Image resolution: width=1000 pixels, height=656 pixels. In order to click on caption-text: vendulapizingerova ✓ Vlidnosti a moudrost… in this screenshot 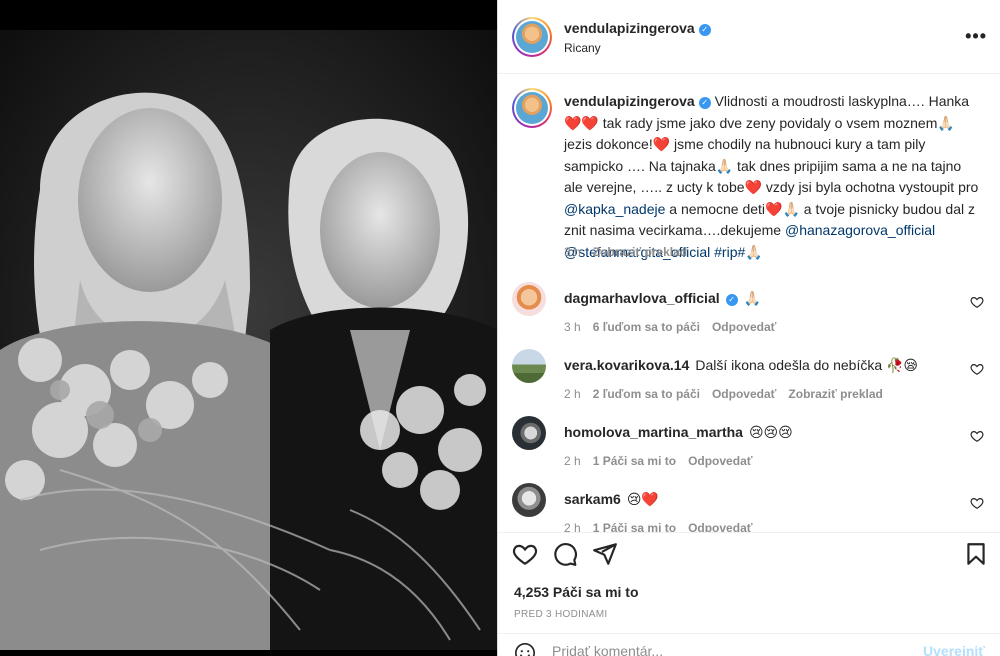, I will do `click(773, 177)`.